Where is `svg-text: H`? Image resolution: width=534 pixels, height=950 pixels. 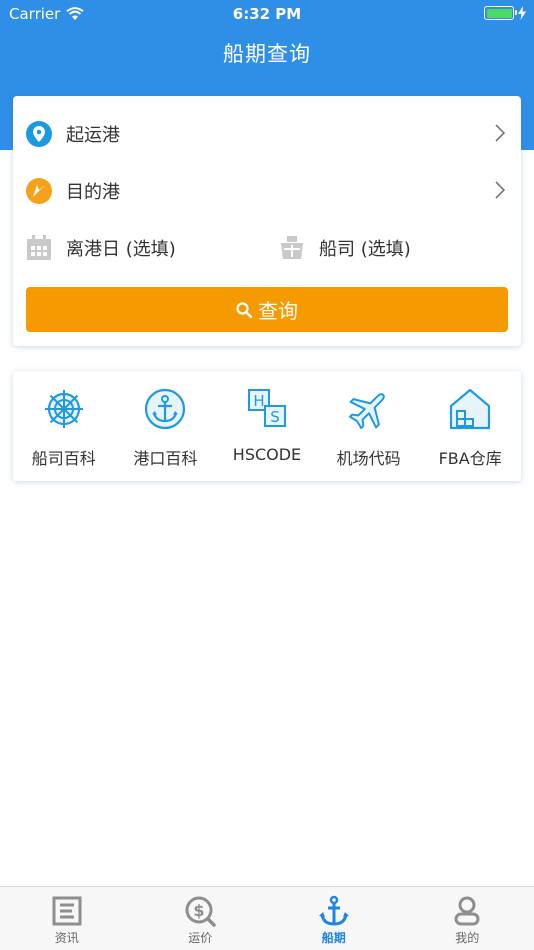
svg-text: H is located at coordinates (258, 401).